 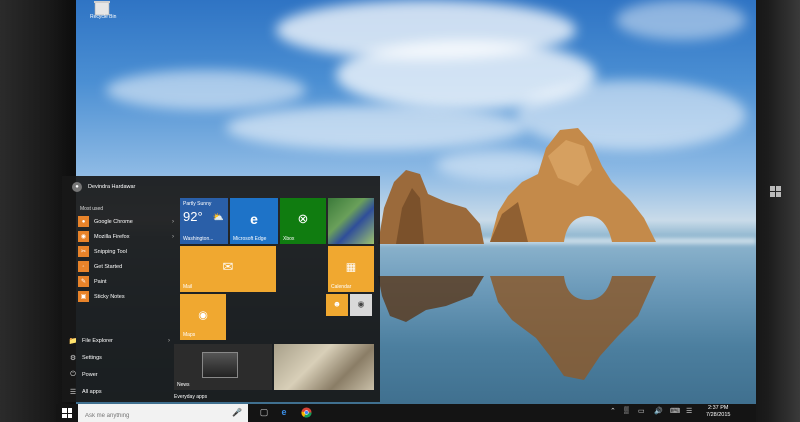 I want to click on system-clock: 2:37 PM 7/28/2015, so click(x=718, y=412).